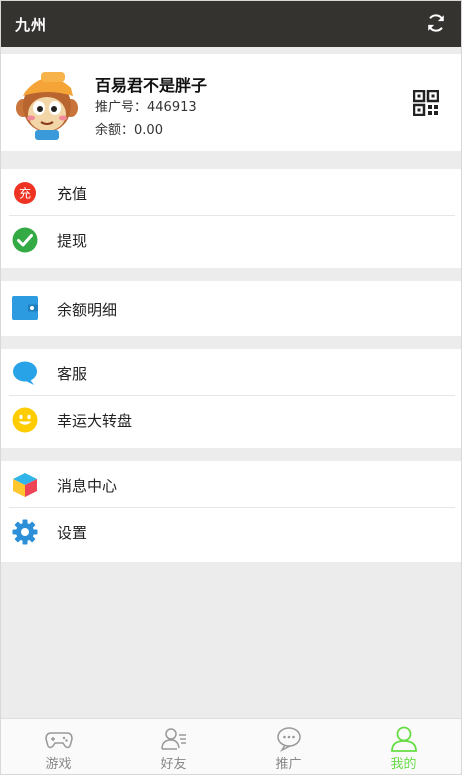 This screenshot has width=462, height=775. Describe the element at coordinates (31, 25) in the screenshot. I see `app-title: 九州` at that location.